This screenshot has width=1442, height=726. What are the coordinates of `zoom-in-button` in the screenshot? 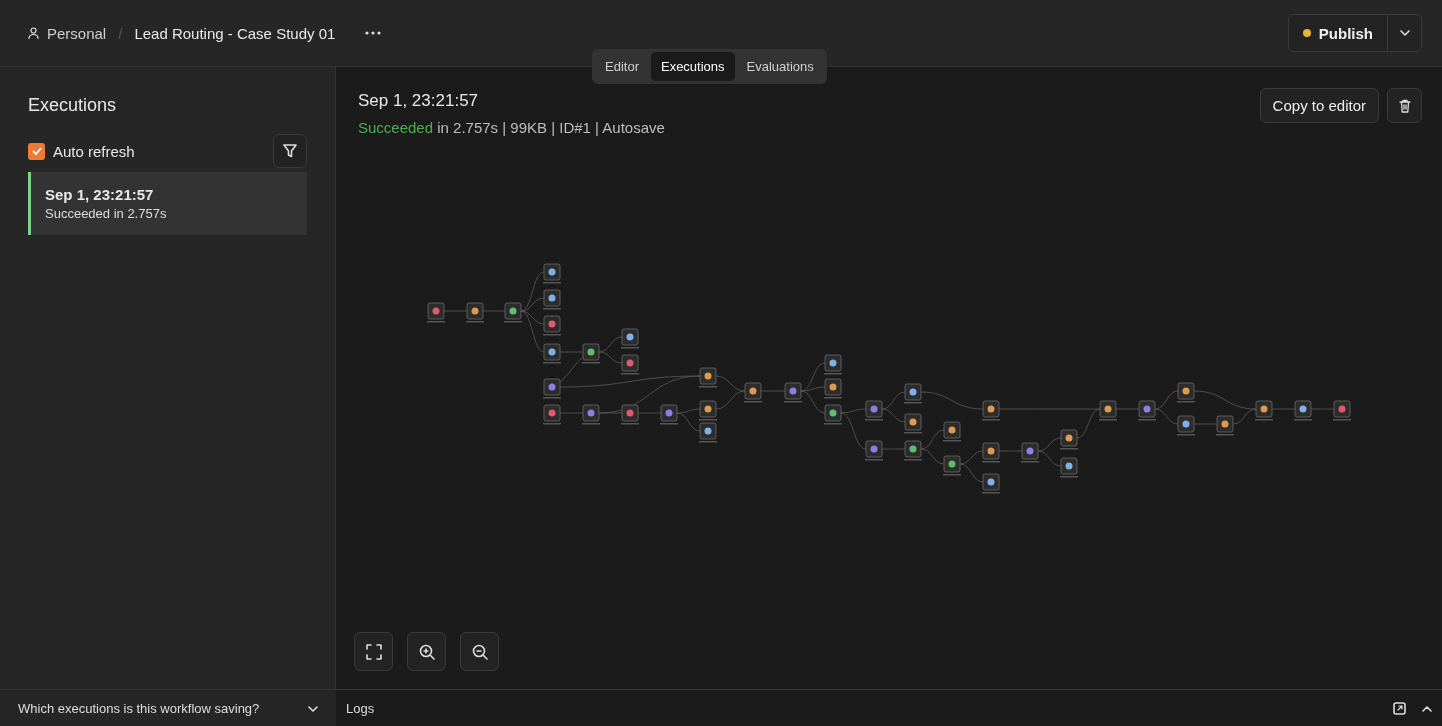 It's located at (426, 651).